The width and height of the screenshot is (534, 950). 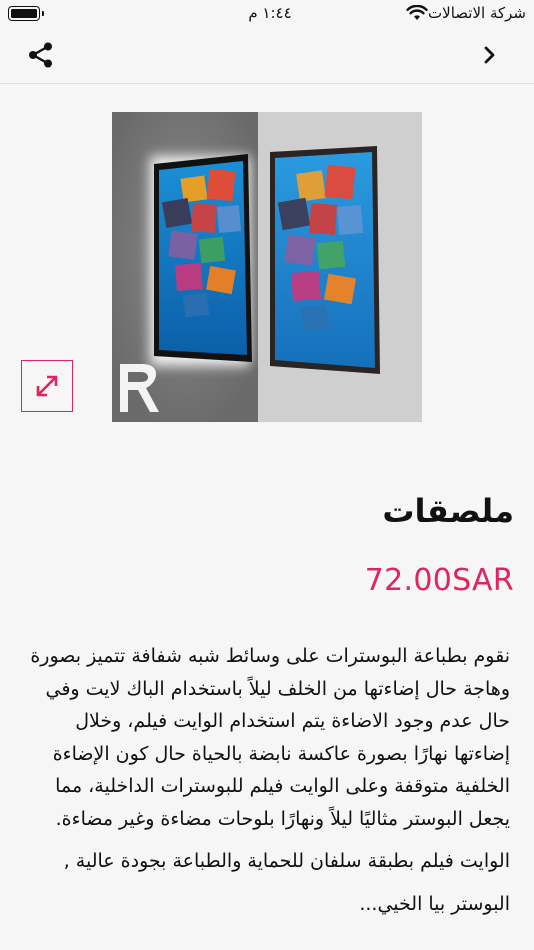 What do you see at coordinates (439, 580) in the screenshot?
I see `product-price: 72.00SAR` at bounding box center [439, 580].